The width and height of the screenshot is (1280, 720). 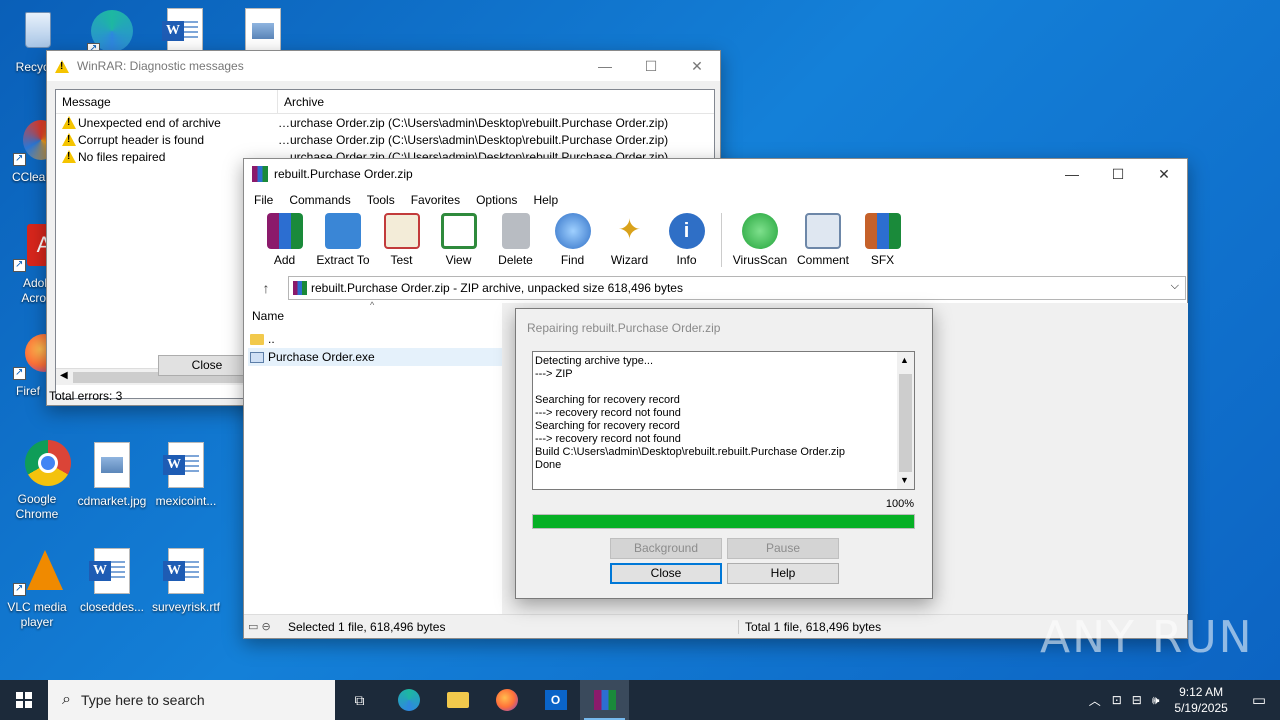 I want to click on column-header-archive: Archive, so click(x=496, y=101).